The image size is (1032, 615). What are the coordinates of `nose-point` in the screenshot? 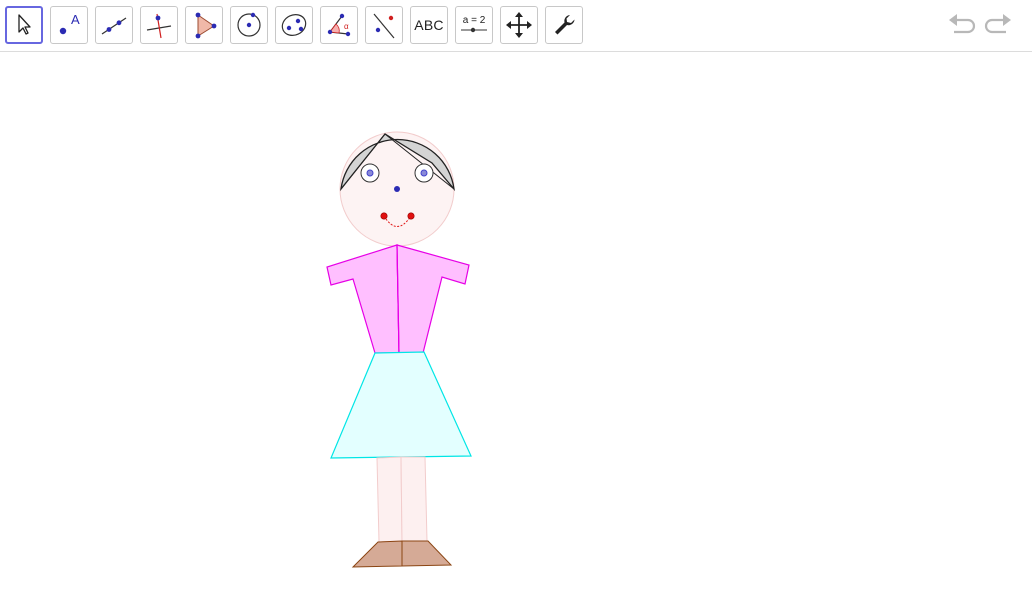 It's located at (397, 189).